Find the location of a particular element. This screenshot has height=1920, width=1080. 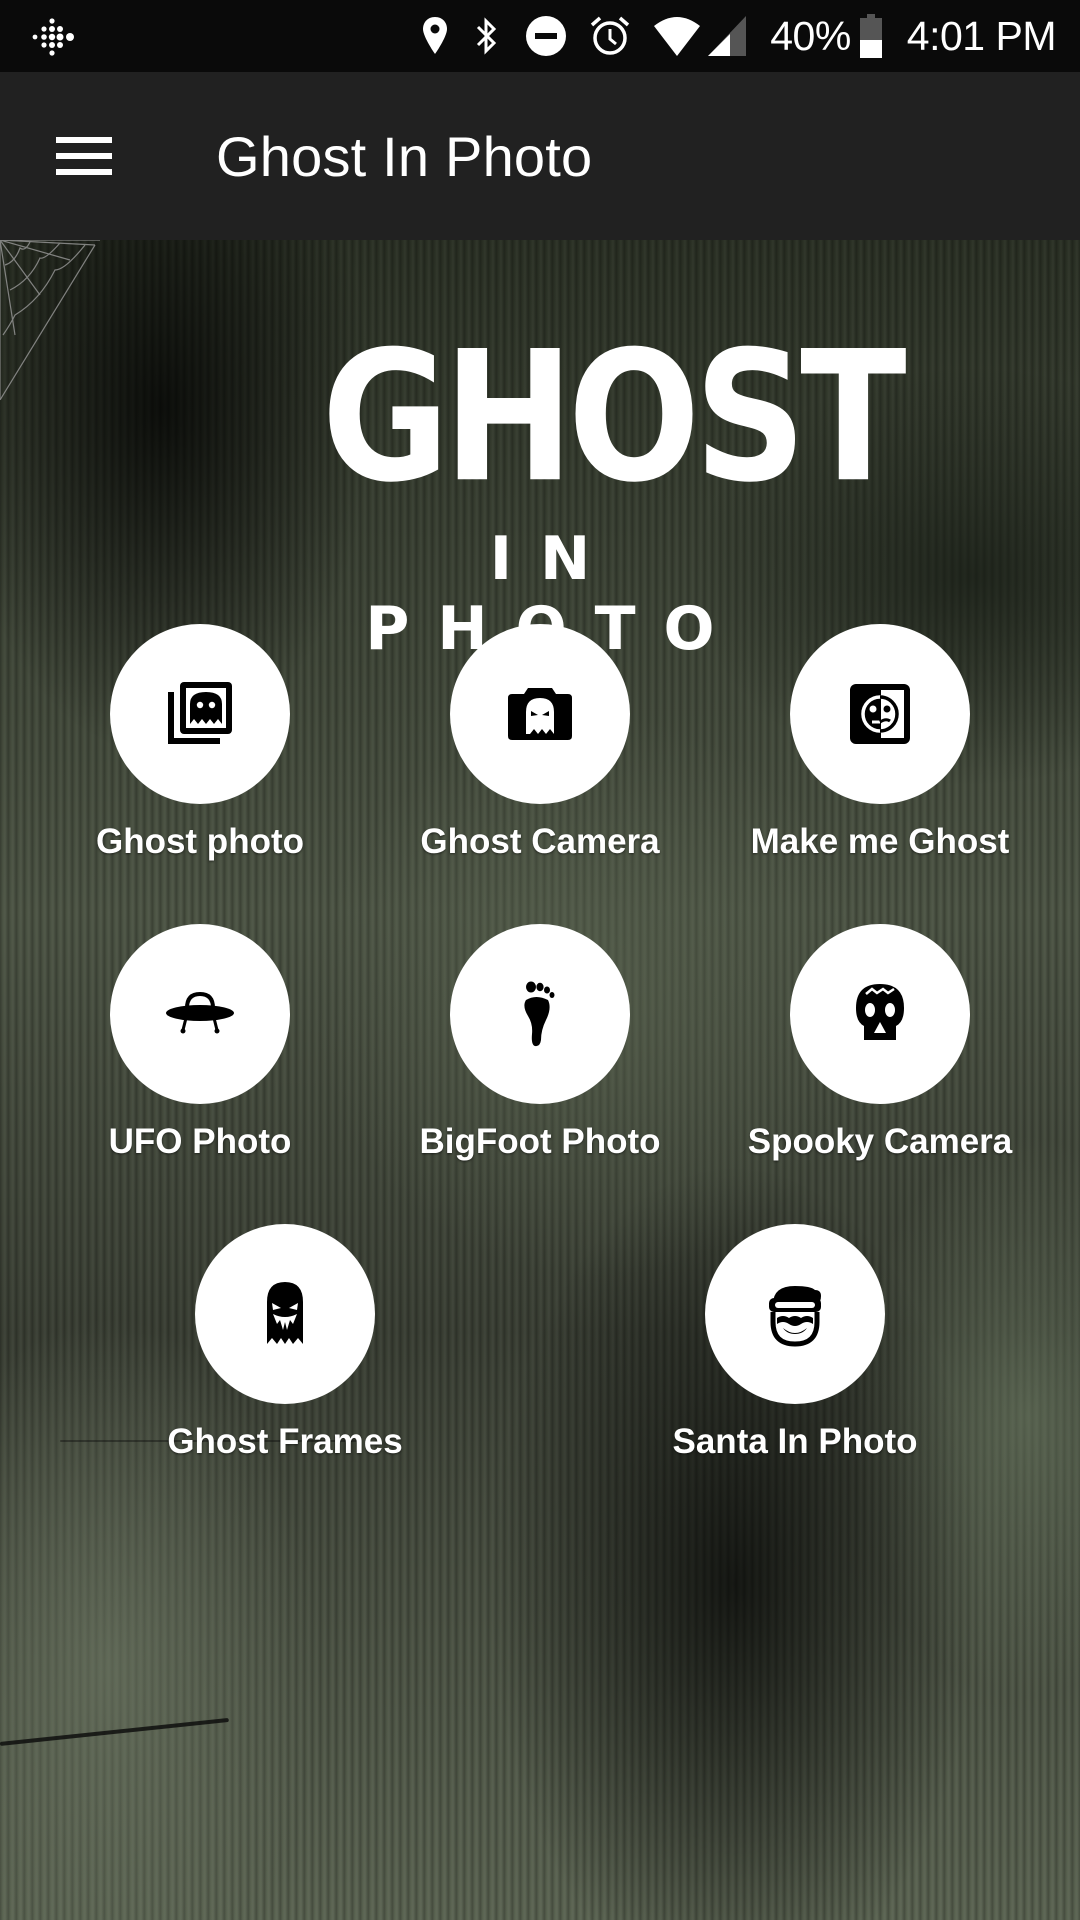

feature-spooky-camera: Spooky Camera is located at coordinates (880, 1054).